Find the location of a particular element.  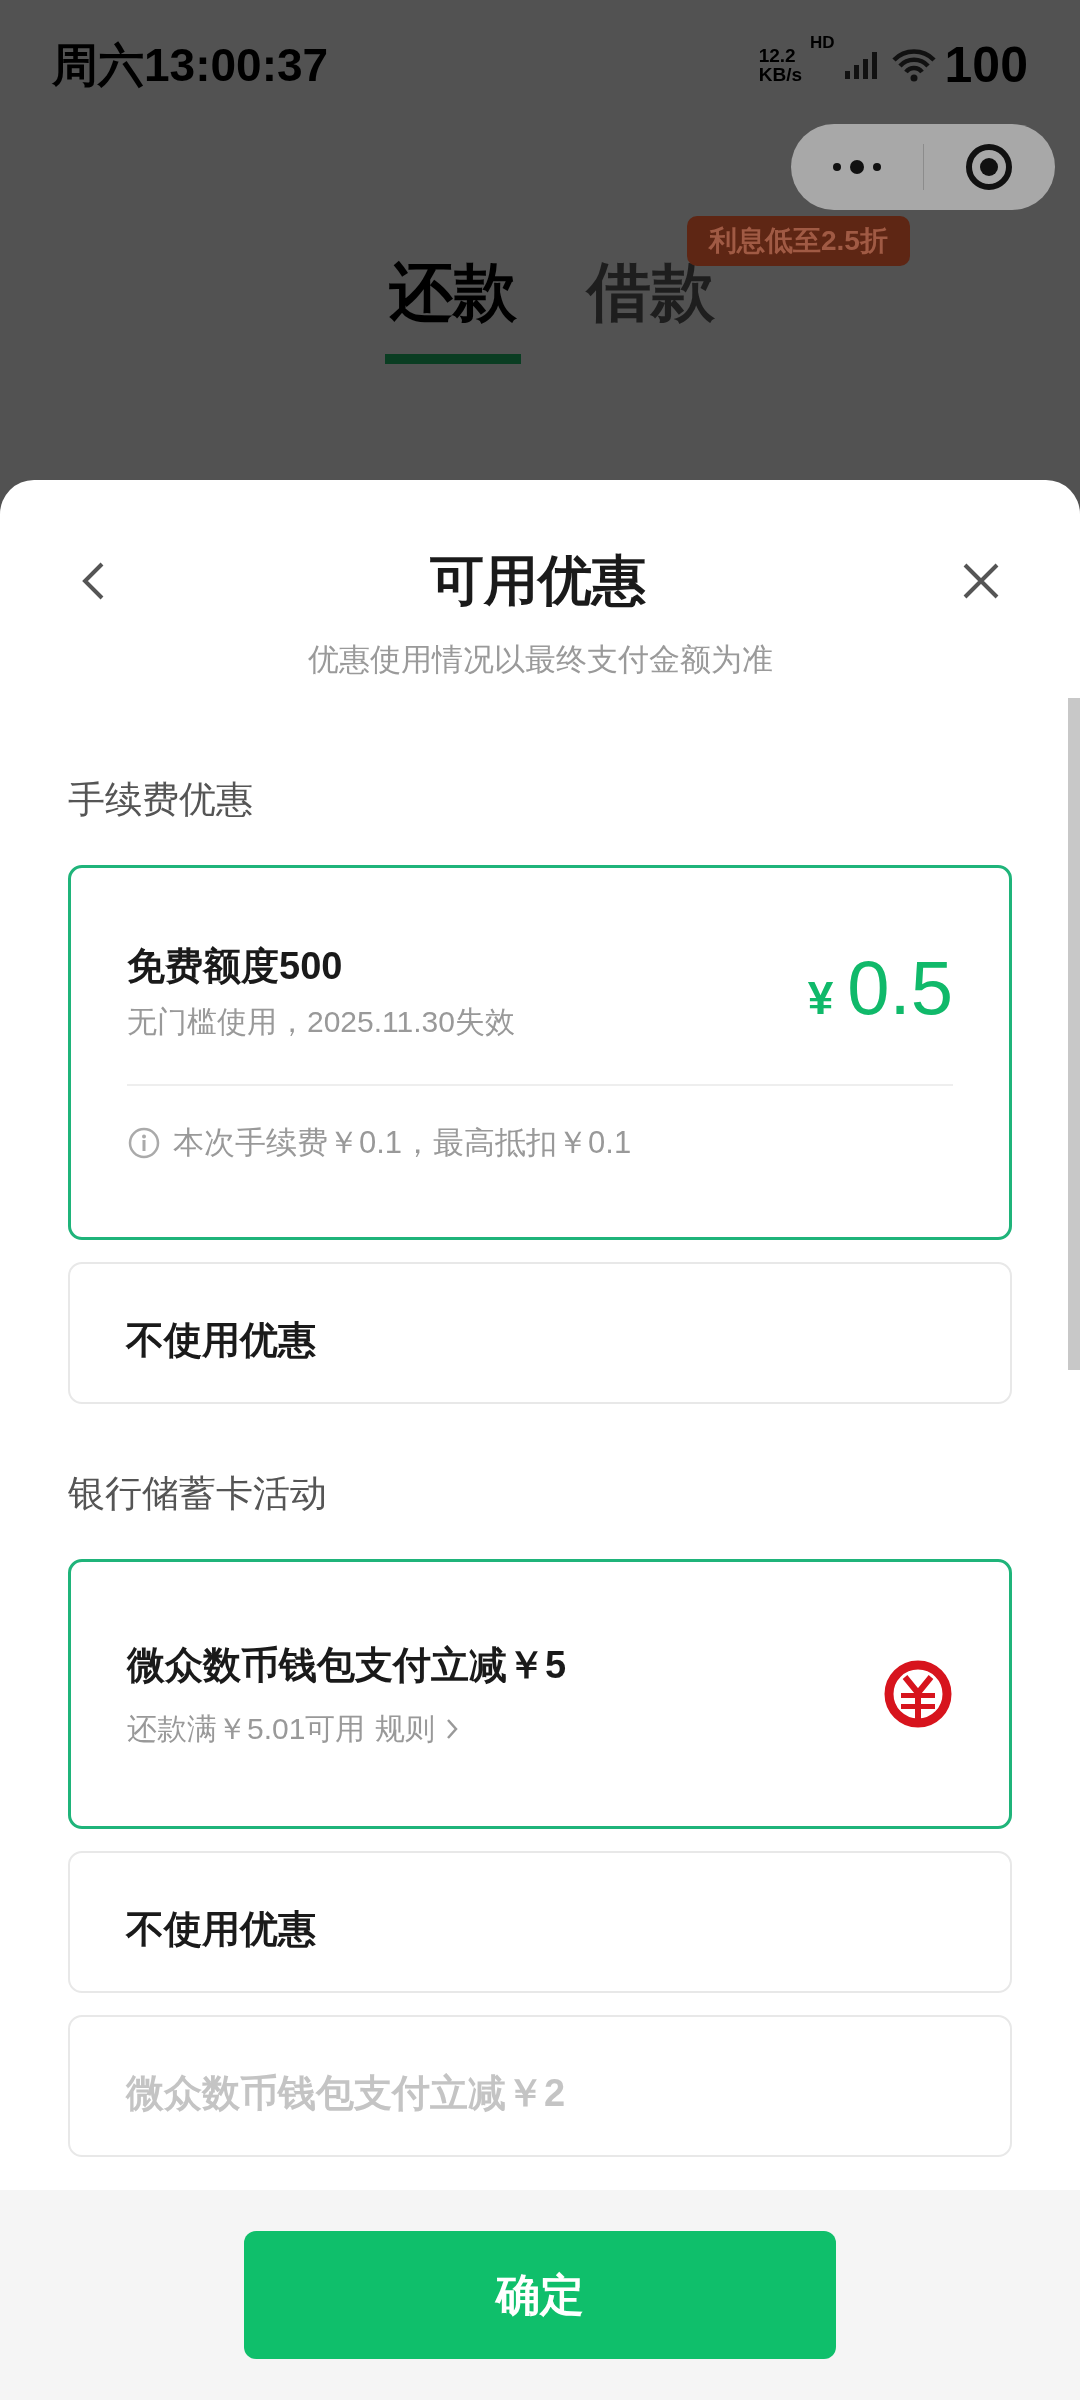

coupon-card: 微众数币钱包支付立减￥5 还款满￥5.01可用 规则 is located at coordinates (540, 1694).